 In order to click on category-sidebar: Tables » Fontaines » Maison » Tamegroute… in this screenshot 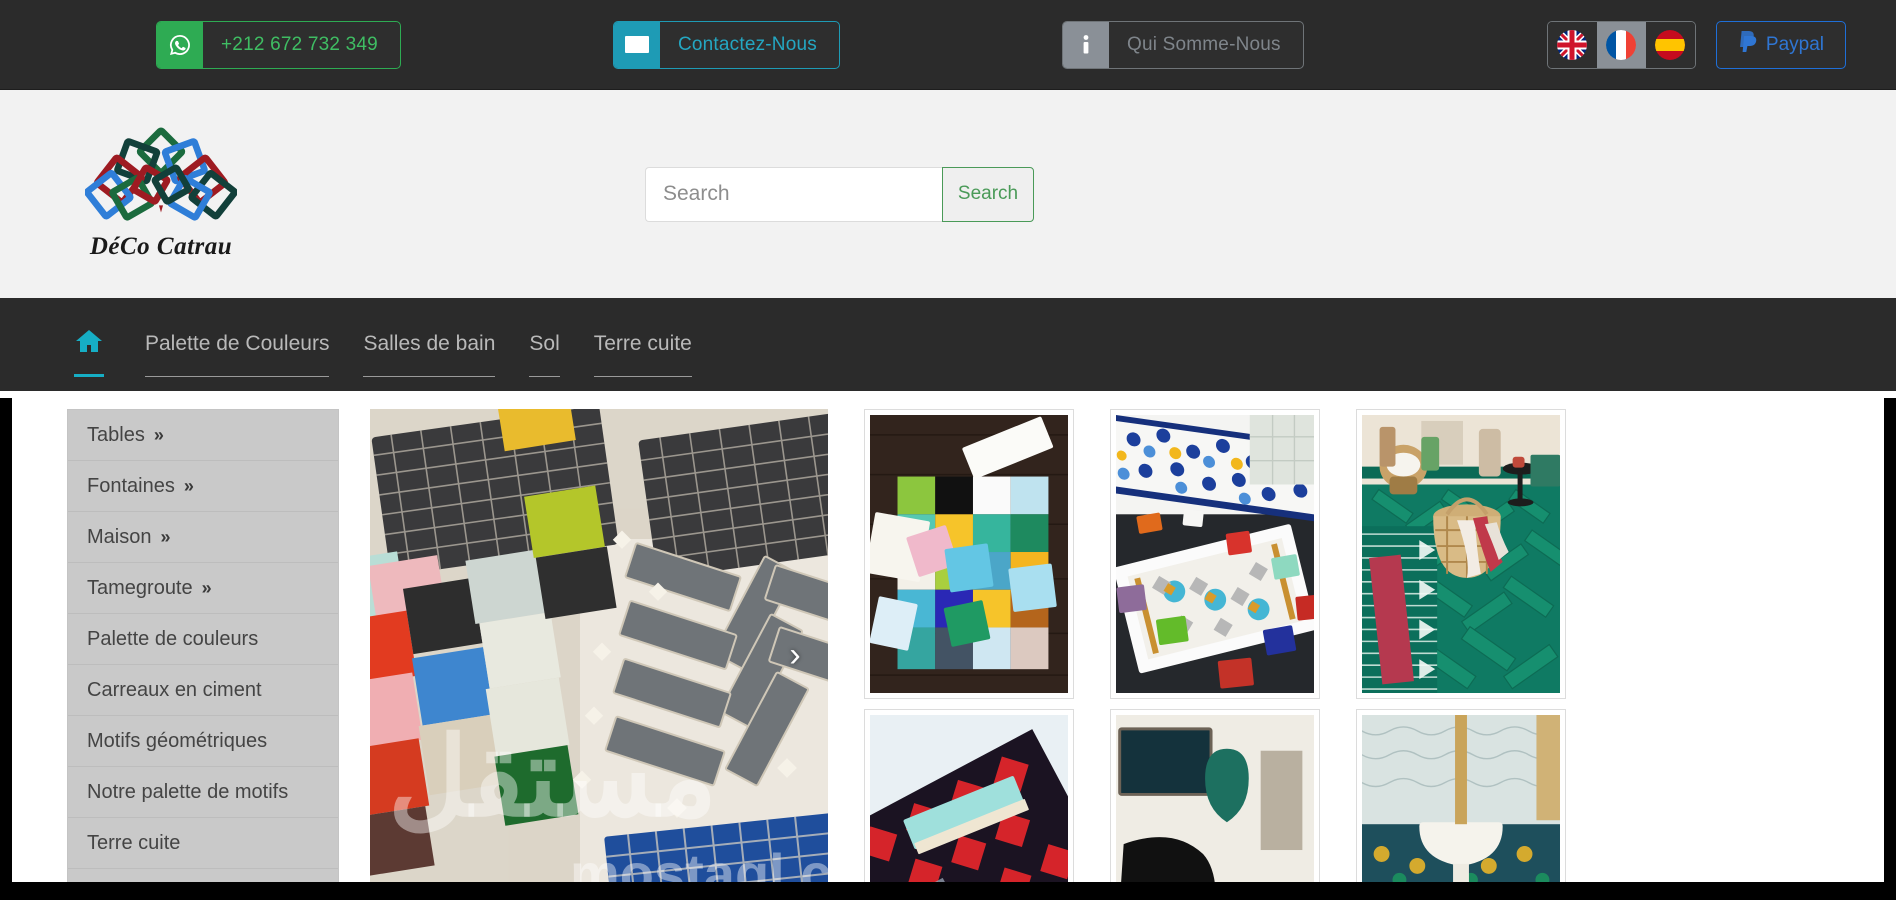, I will do `click(203, 654)`.